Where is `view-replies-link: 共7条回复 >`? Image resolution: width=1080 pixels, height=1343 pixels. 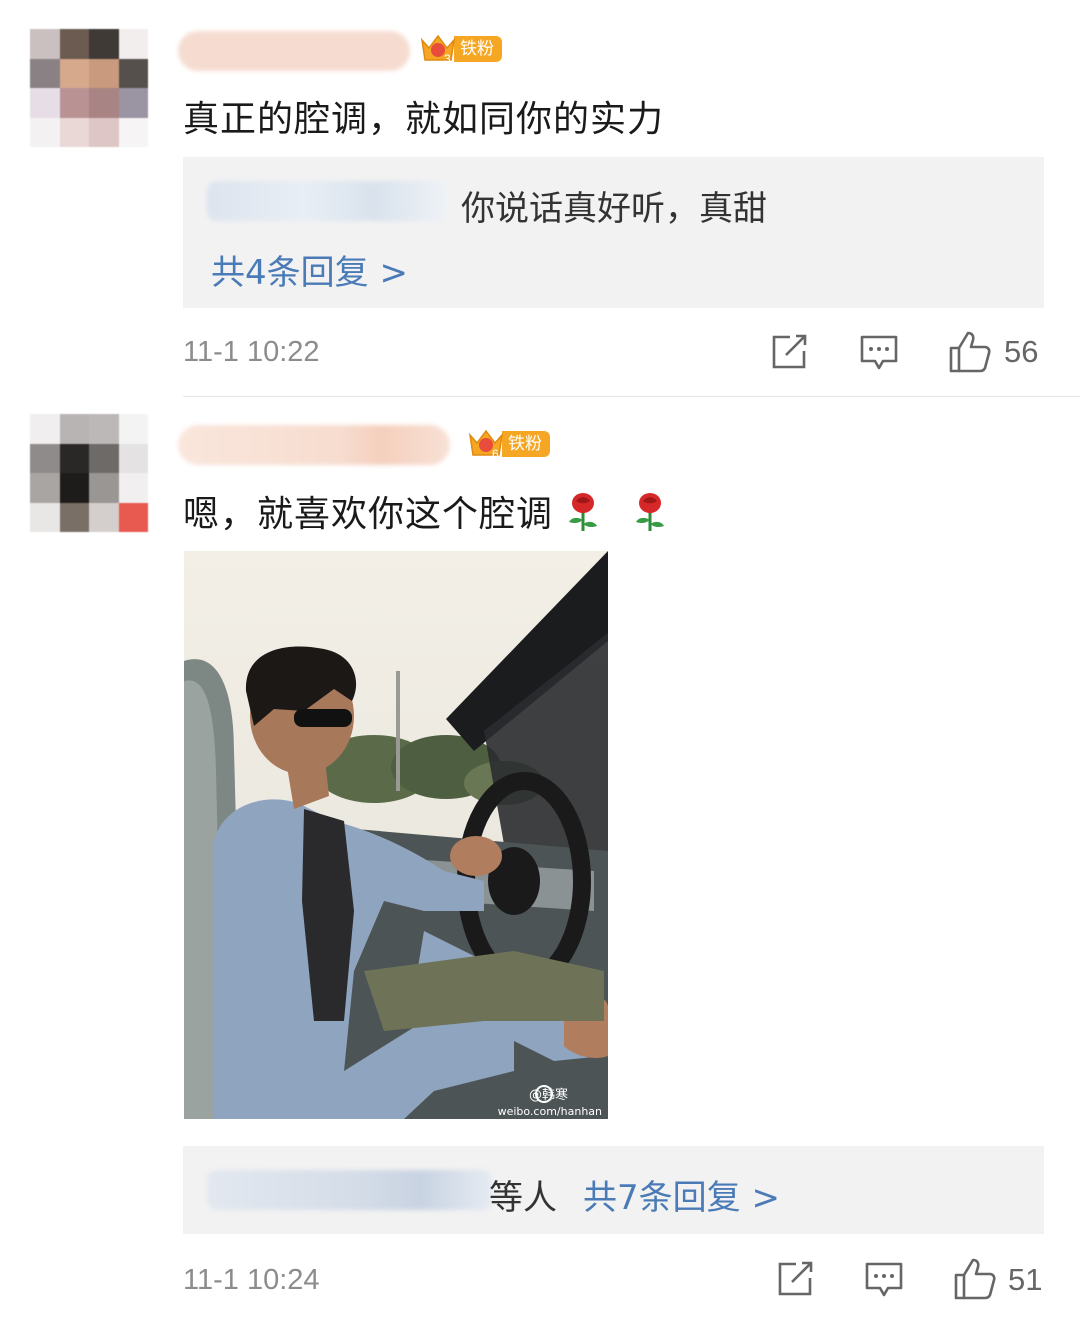
view-replies-link: 共7条回复 > is located at coordinates (681, 1194).